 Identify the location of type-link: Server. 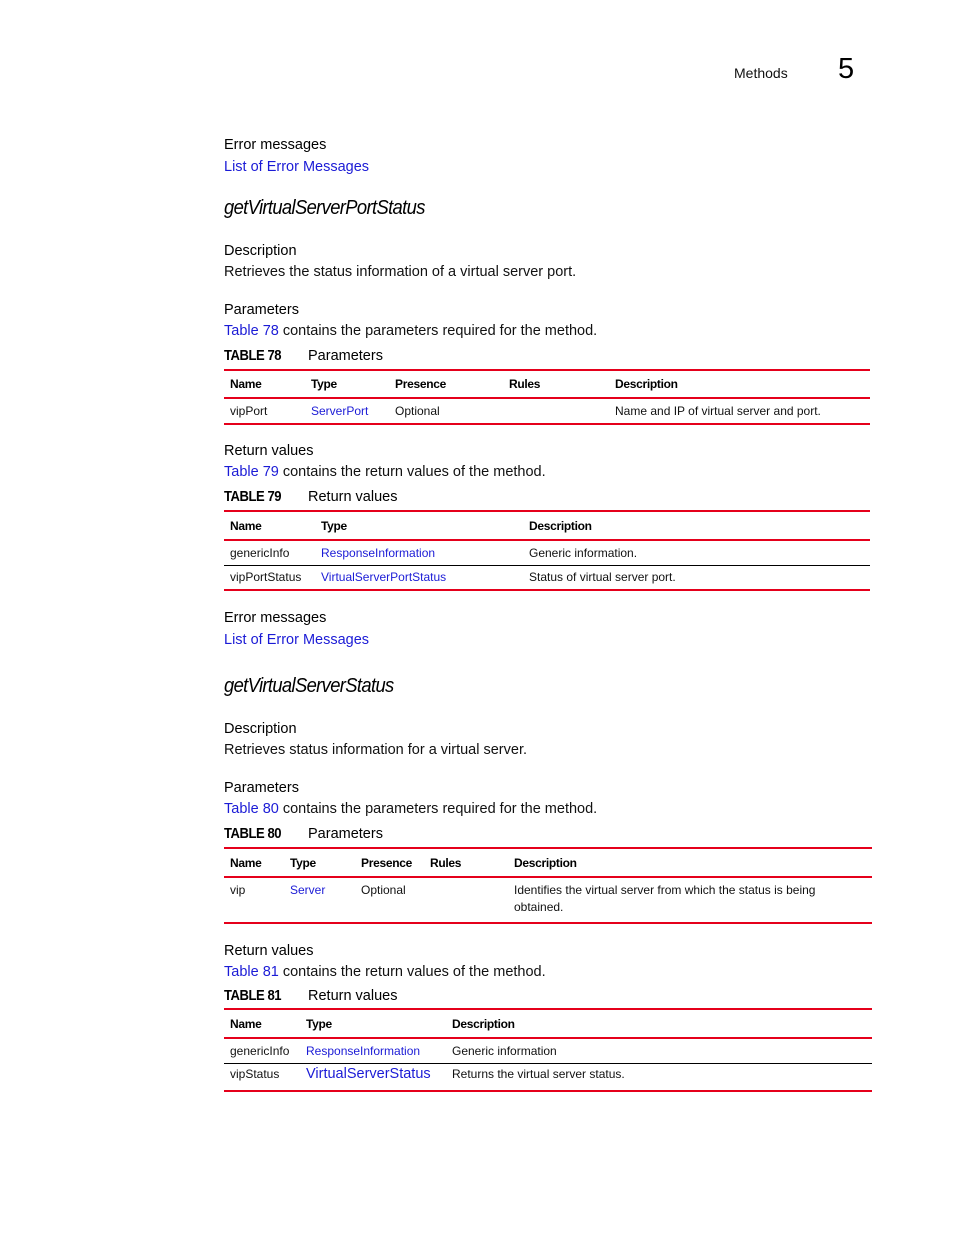
(307, 890).